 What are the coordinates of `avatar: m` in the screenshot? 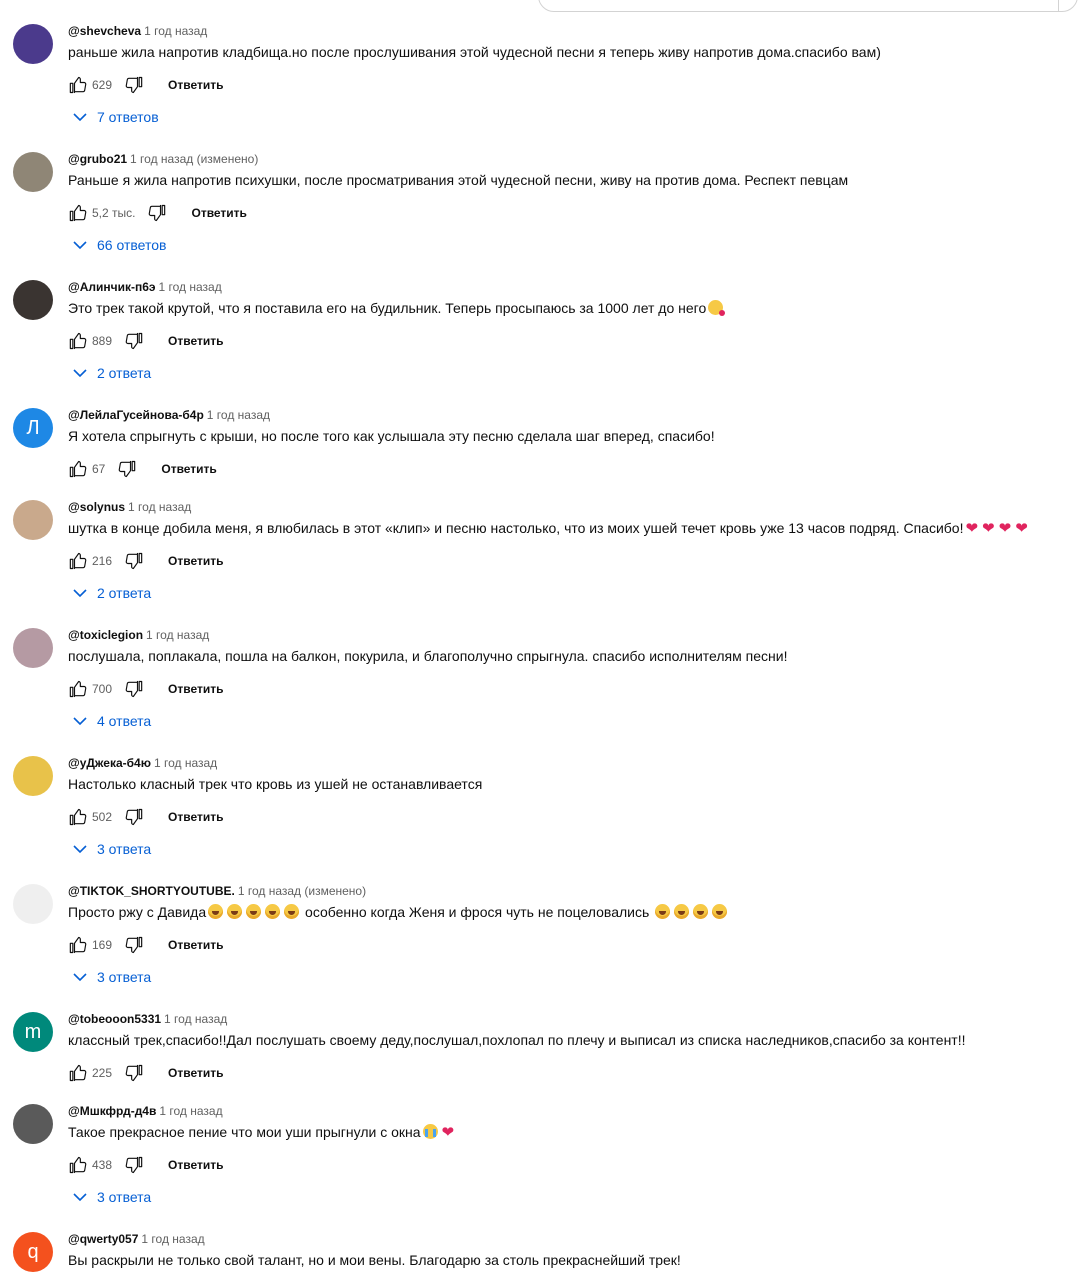 It's located at (33, 1032).